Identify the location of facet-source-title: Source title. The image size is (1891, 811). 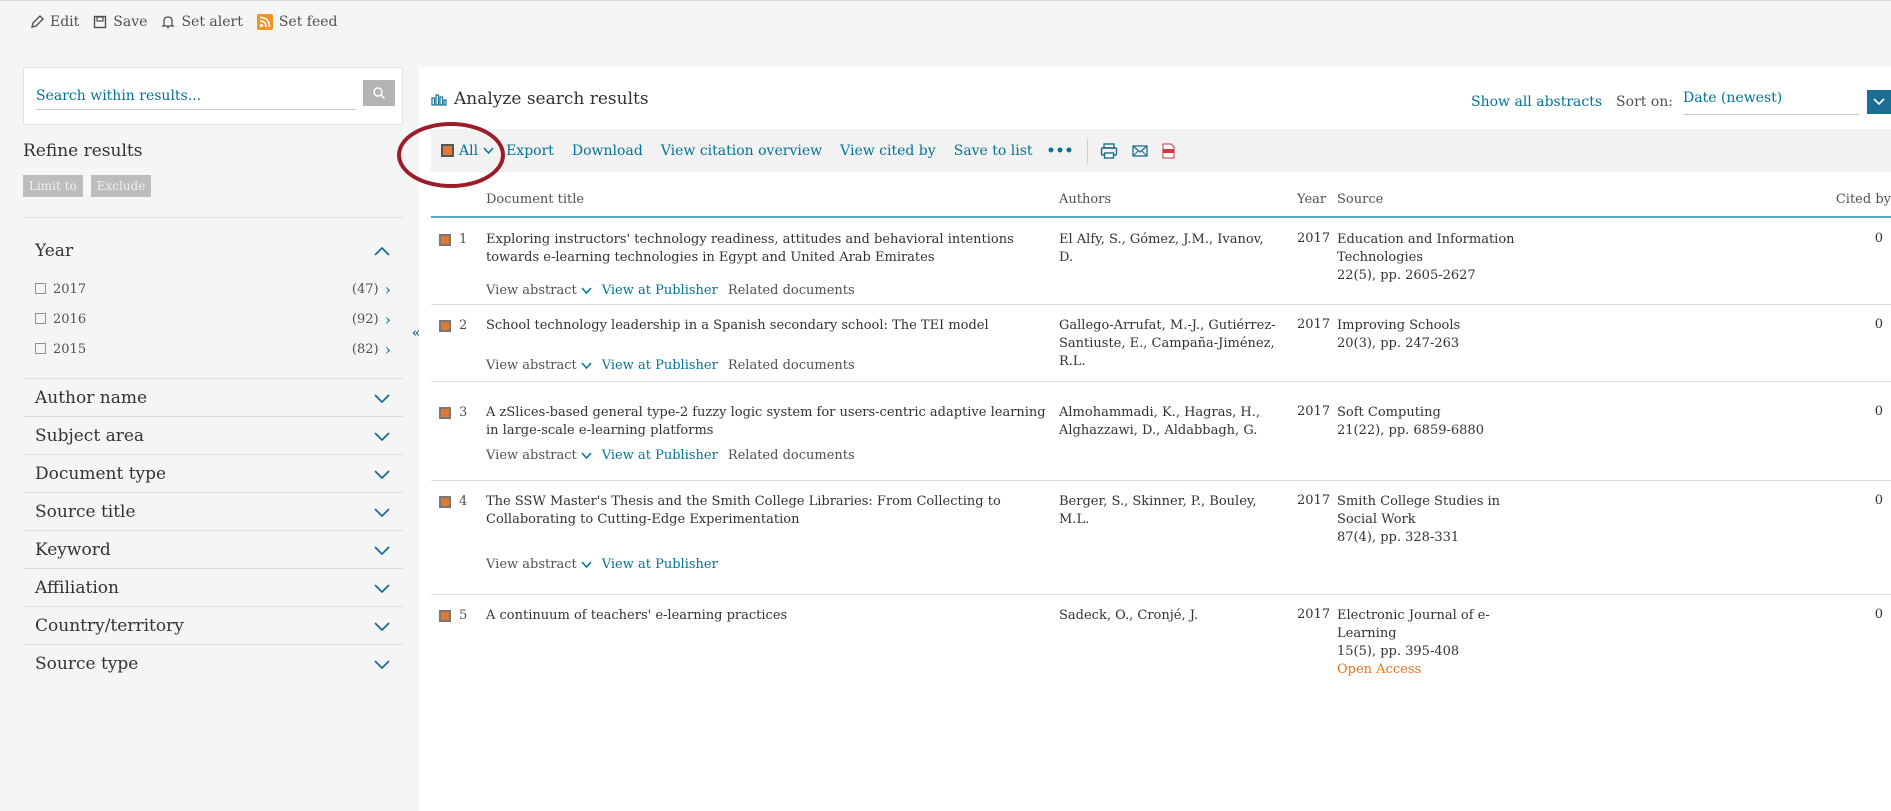
(213, 511).